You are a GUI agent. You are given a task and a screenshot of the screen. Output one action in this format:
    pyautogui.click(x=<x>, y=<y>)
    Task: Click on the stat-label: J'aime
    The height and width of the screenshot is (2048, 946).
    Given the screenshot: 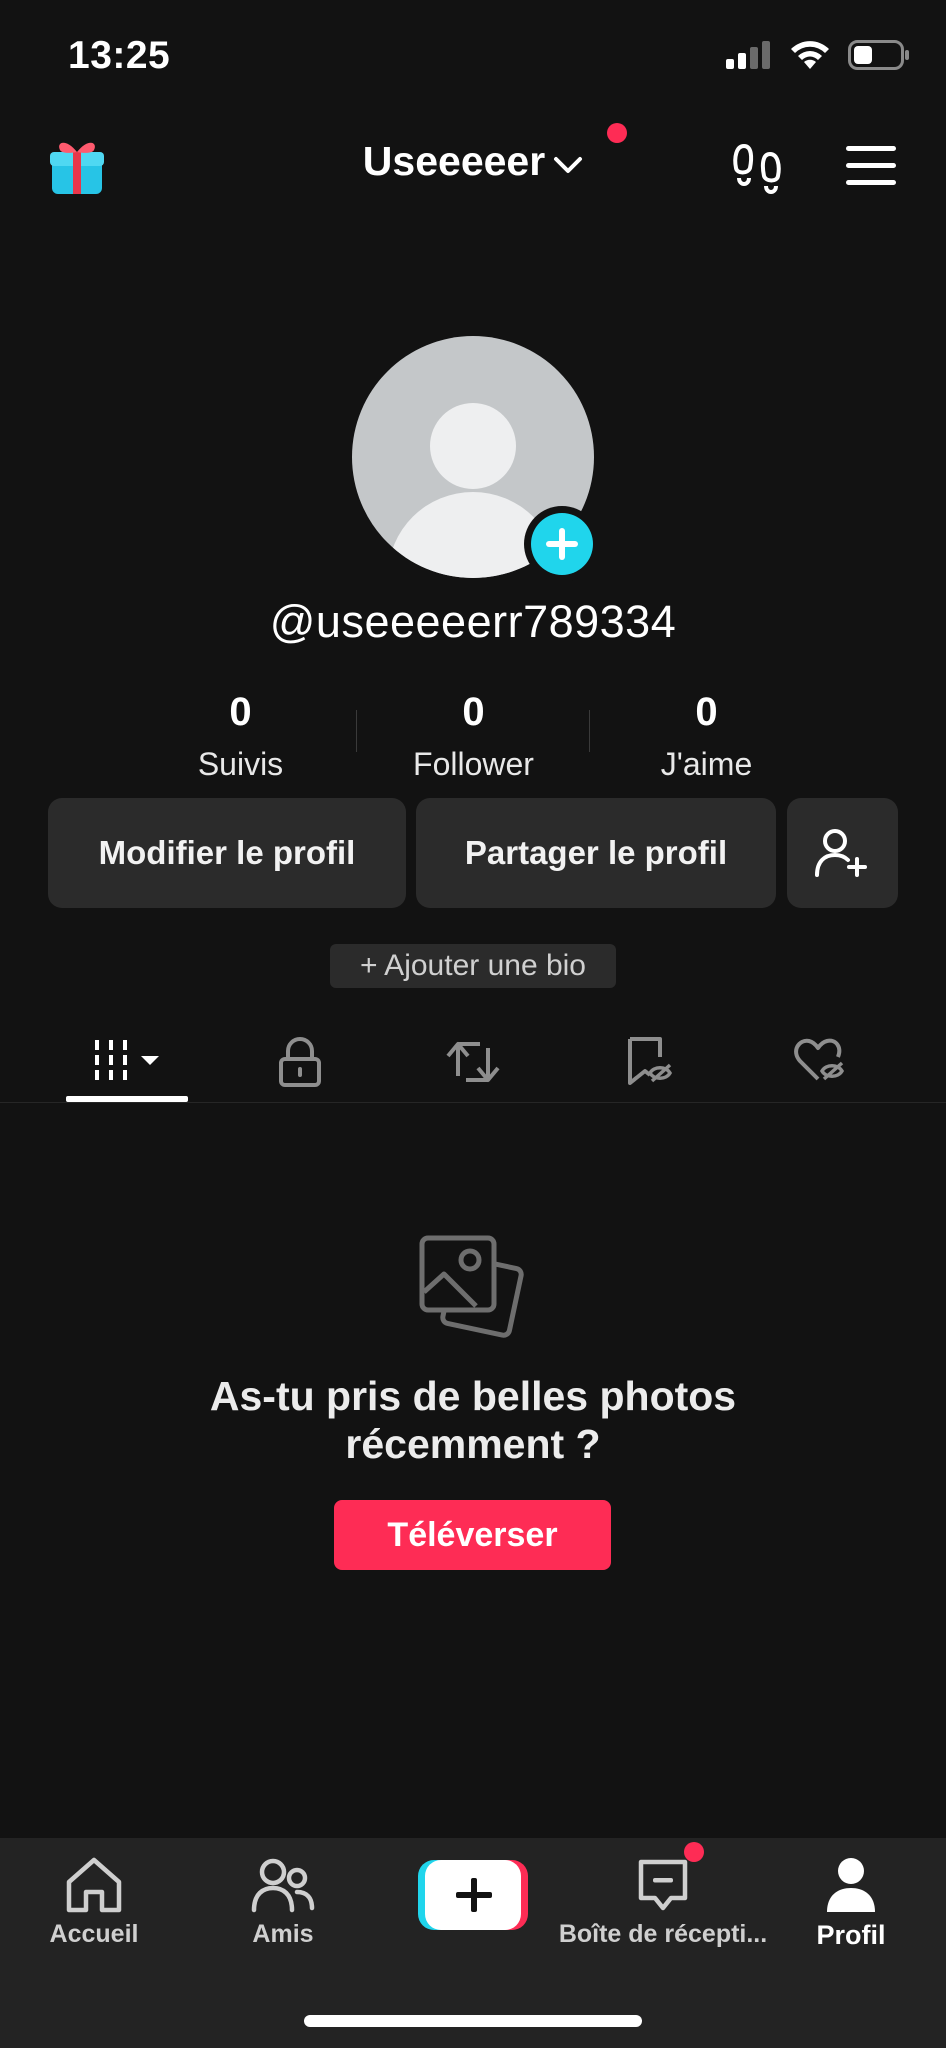 What is the action you would take?
    pyautogui.click(x=706, y=764)
    